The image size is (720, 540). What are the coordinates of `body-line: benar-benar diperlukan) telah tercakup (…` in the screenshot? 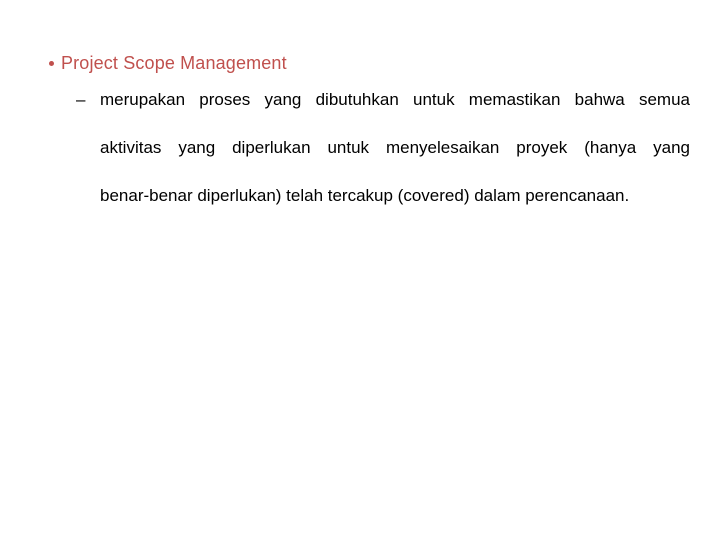 It's located at (365, 195).